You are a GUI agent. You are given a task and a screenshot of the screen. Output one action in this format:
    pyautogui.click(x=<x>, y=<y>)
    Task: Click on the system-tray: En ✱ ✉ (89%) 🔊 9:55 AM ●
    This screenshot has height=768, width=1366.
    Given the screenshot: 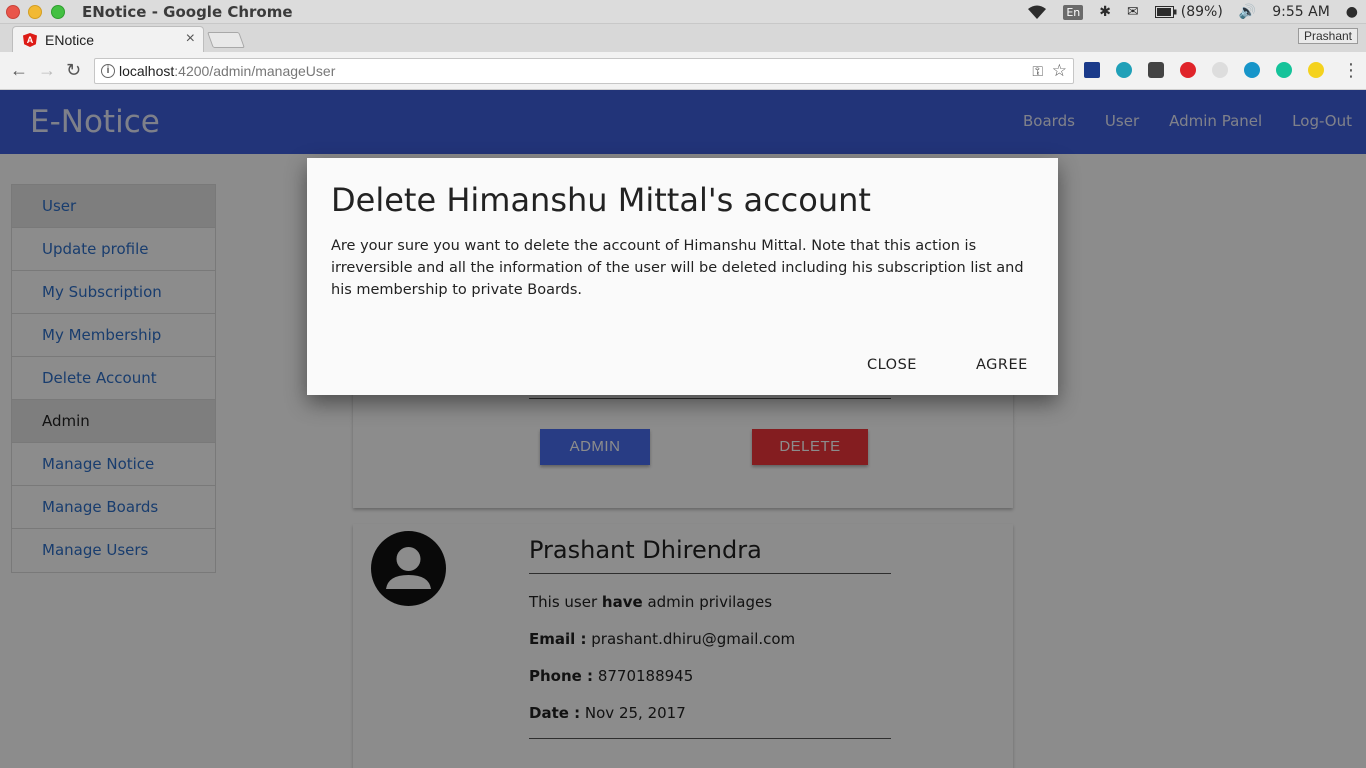 What is the action you would take?
    pyautogui.click(x=1192, y=12)
    